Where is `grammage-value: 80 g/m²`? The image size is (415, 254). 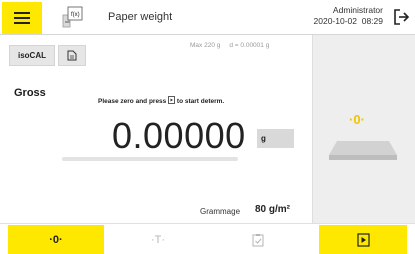
grammage-value: 80 g/m² is located at coordinates (273, 209).